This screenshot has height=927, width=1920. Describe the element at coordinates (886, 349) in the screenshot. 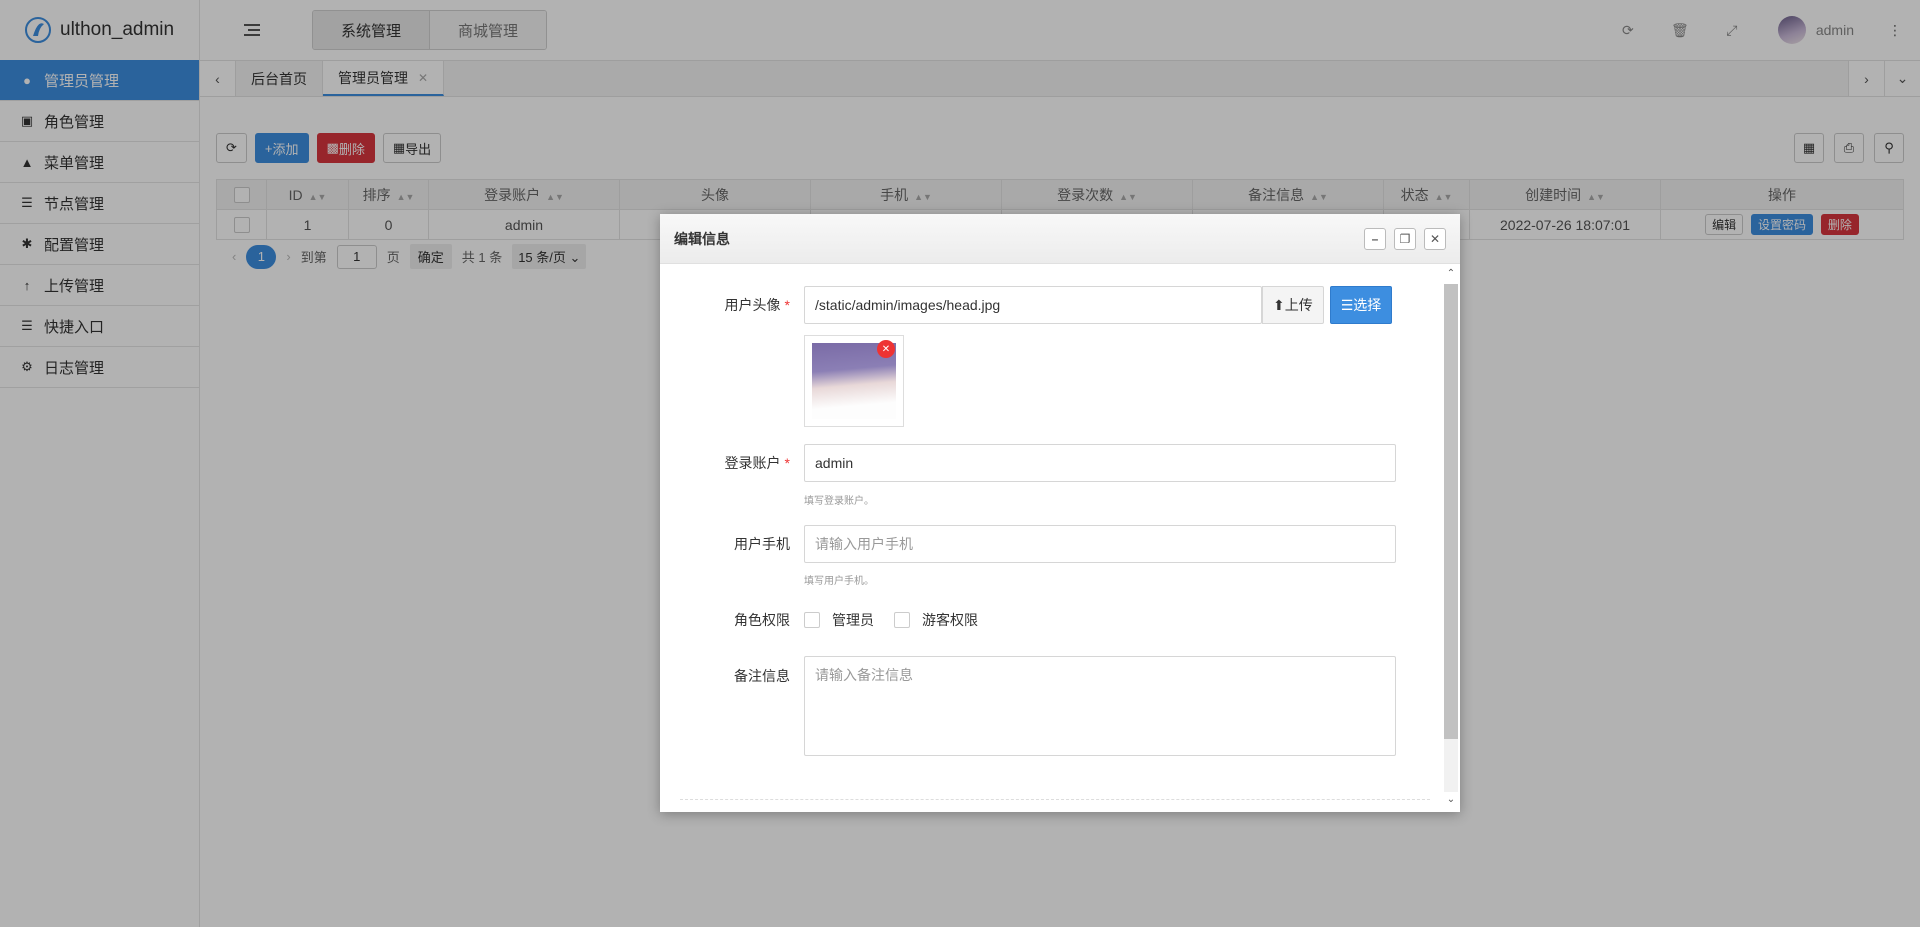

I see `remove-avatar-icon: ✕` at that location.